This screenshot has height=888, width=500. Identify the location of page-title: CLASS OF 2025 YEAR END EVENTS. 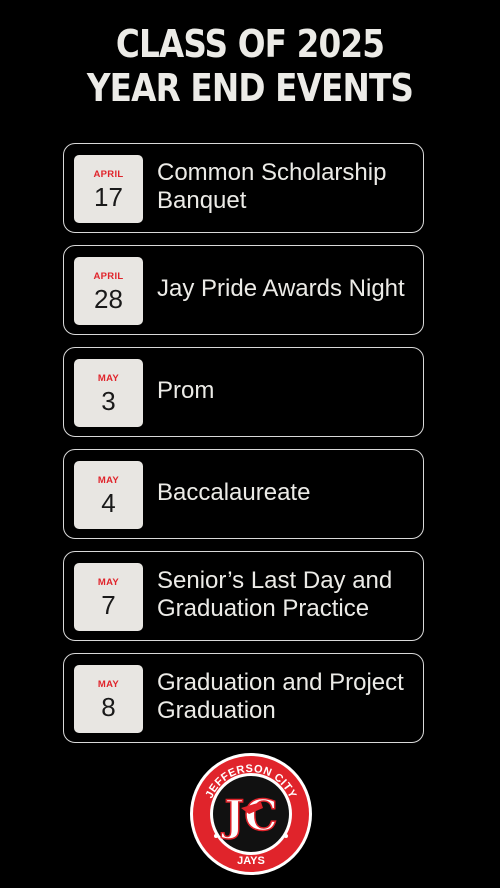
(250, 66).